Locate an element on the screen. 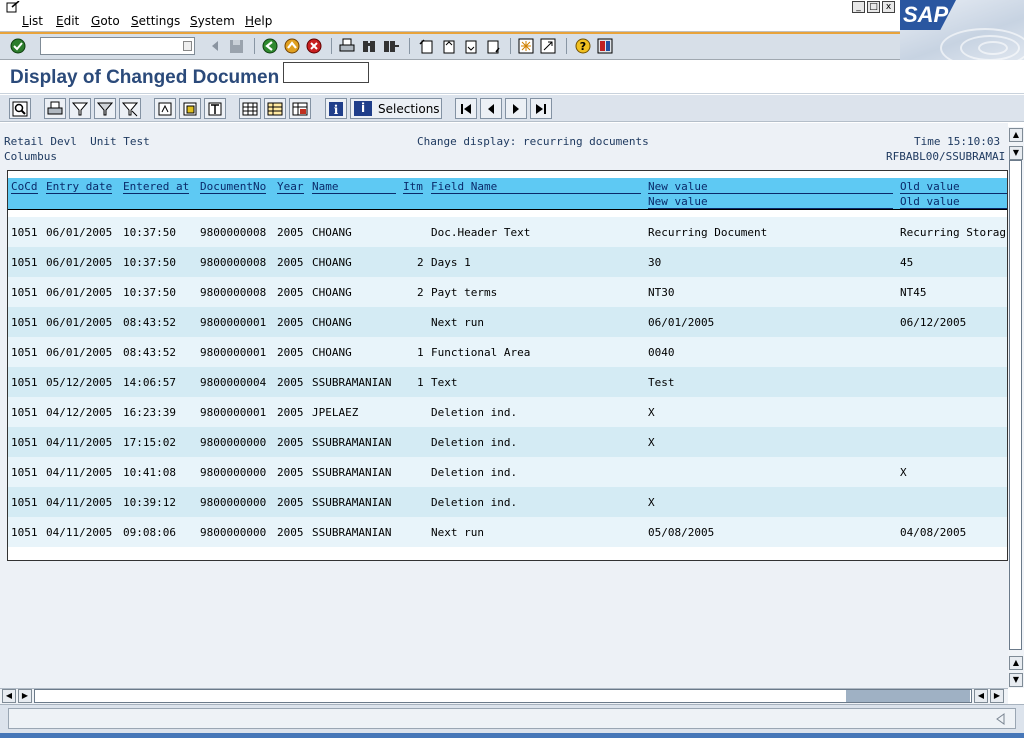 Image resolution: width=1024 pixels, height=738 pixels. export-icon is located at coordinates (190, 108).